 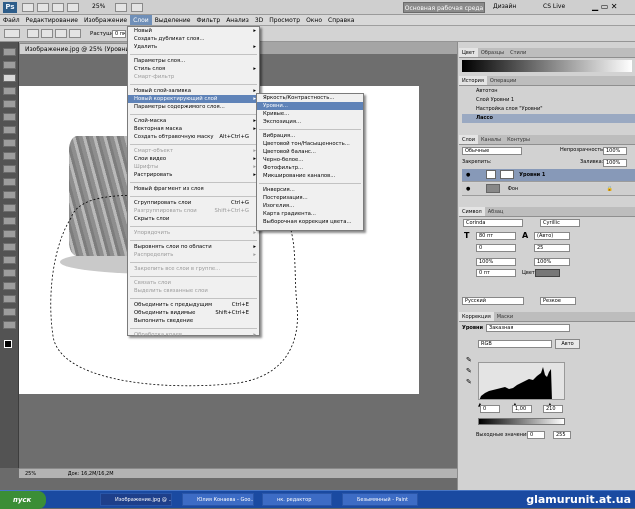 I want to click on menu-view: Просмотр, so click(x=284, y=20).